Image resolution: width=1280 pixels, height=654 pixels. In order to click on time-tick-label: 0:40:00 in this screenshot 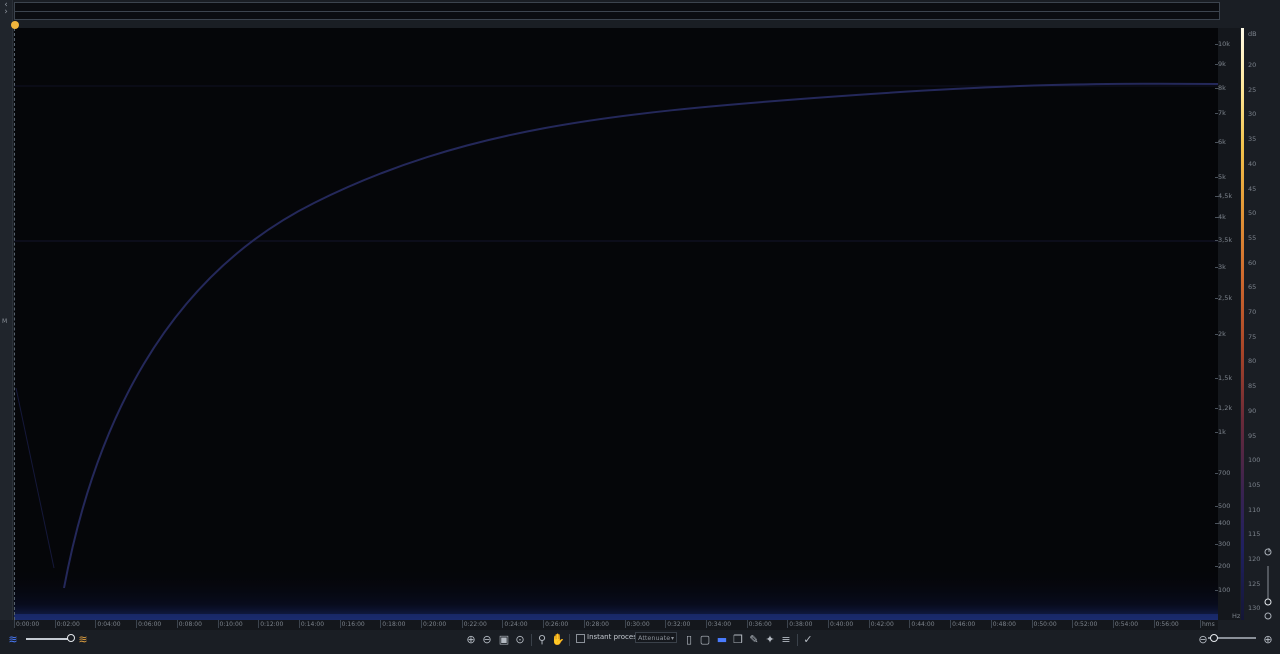, I will do `click(840, 624)`.